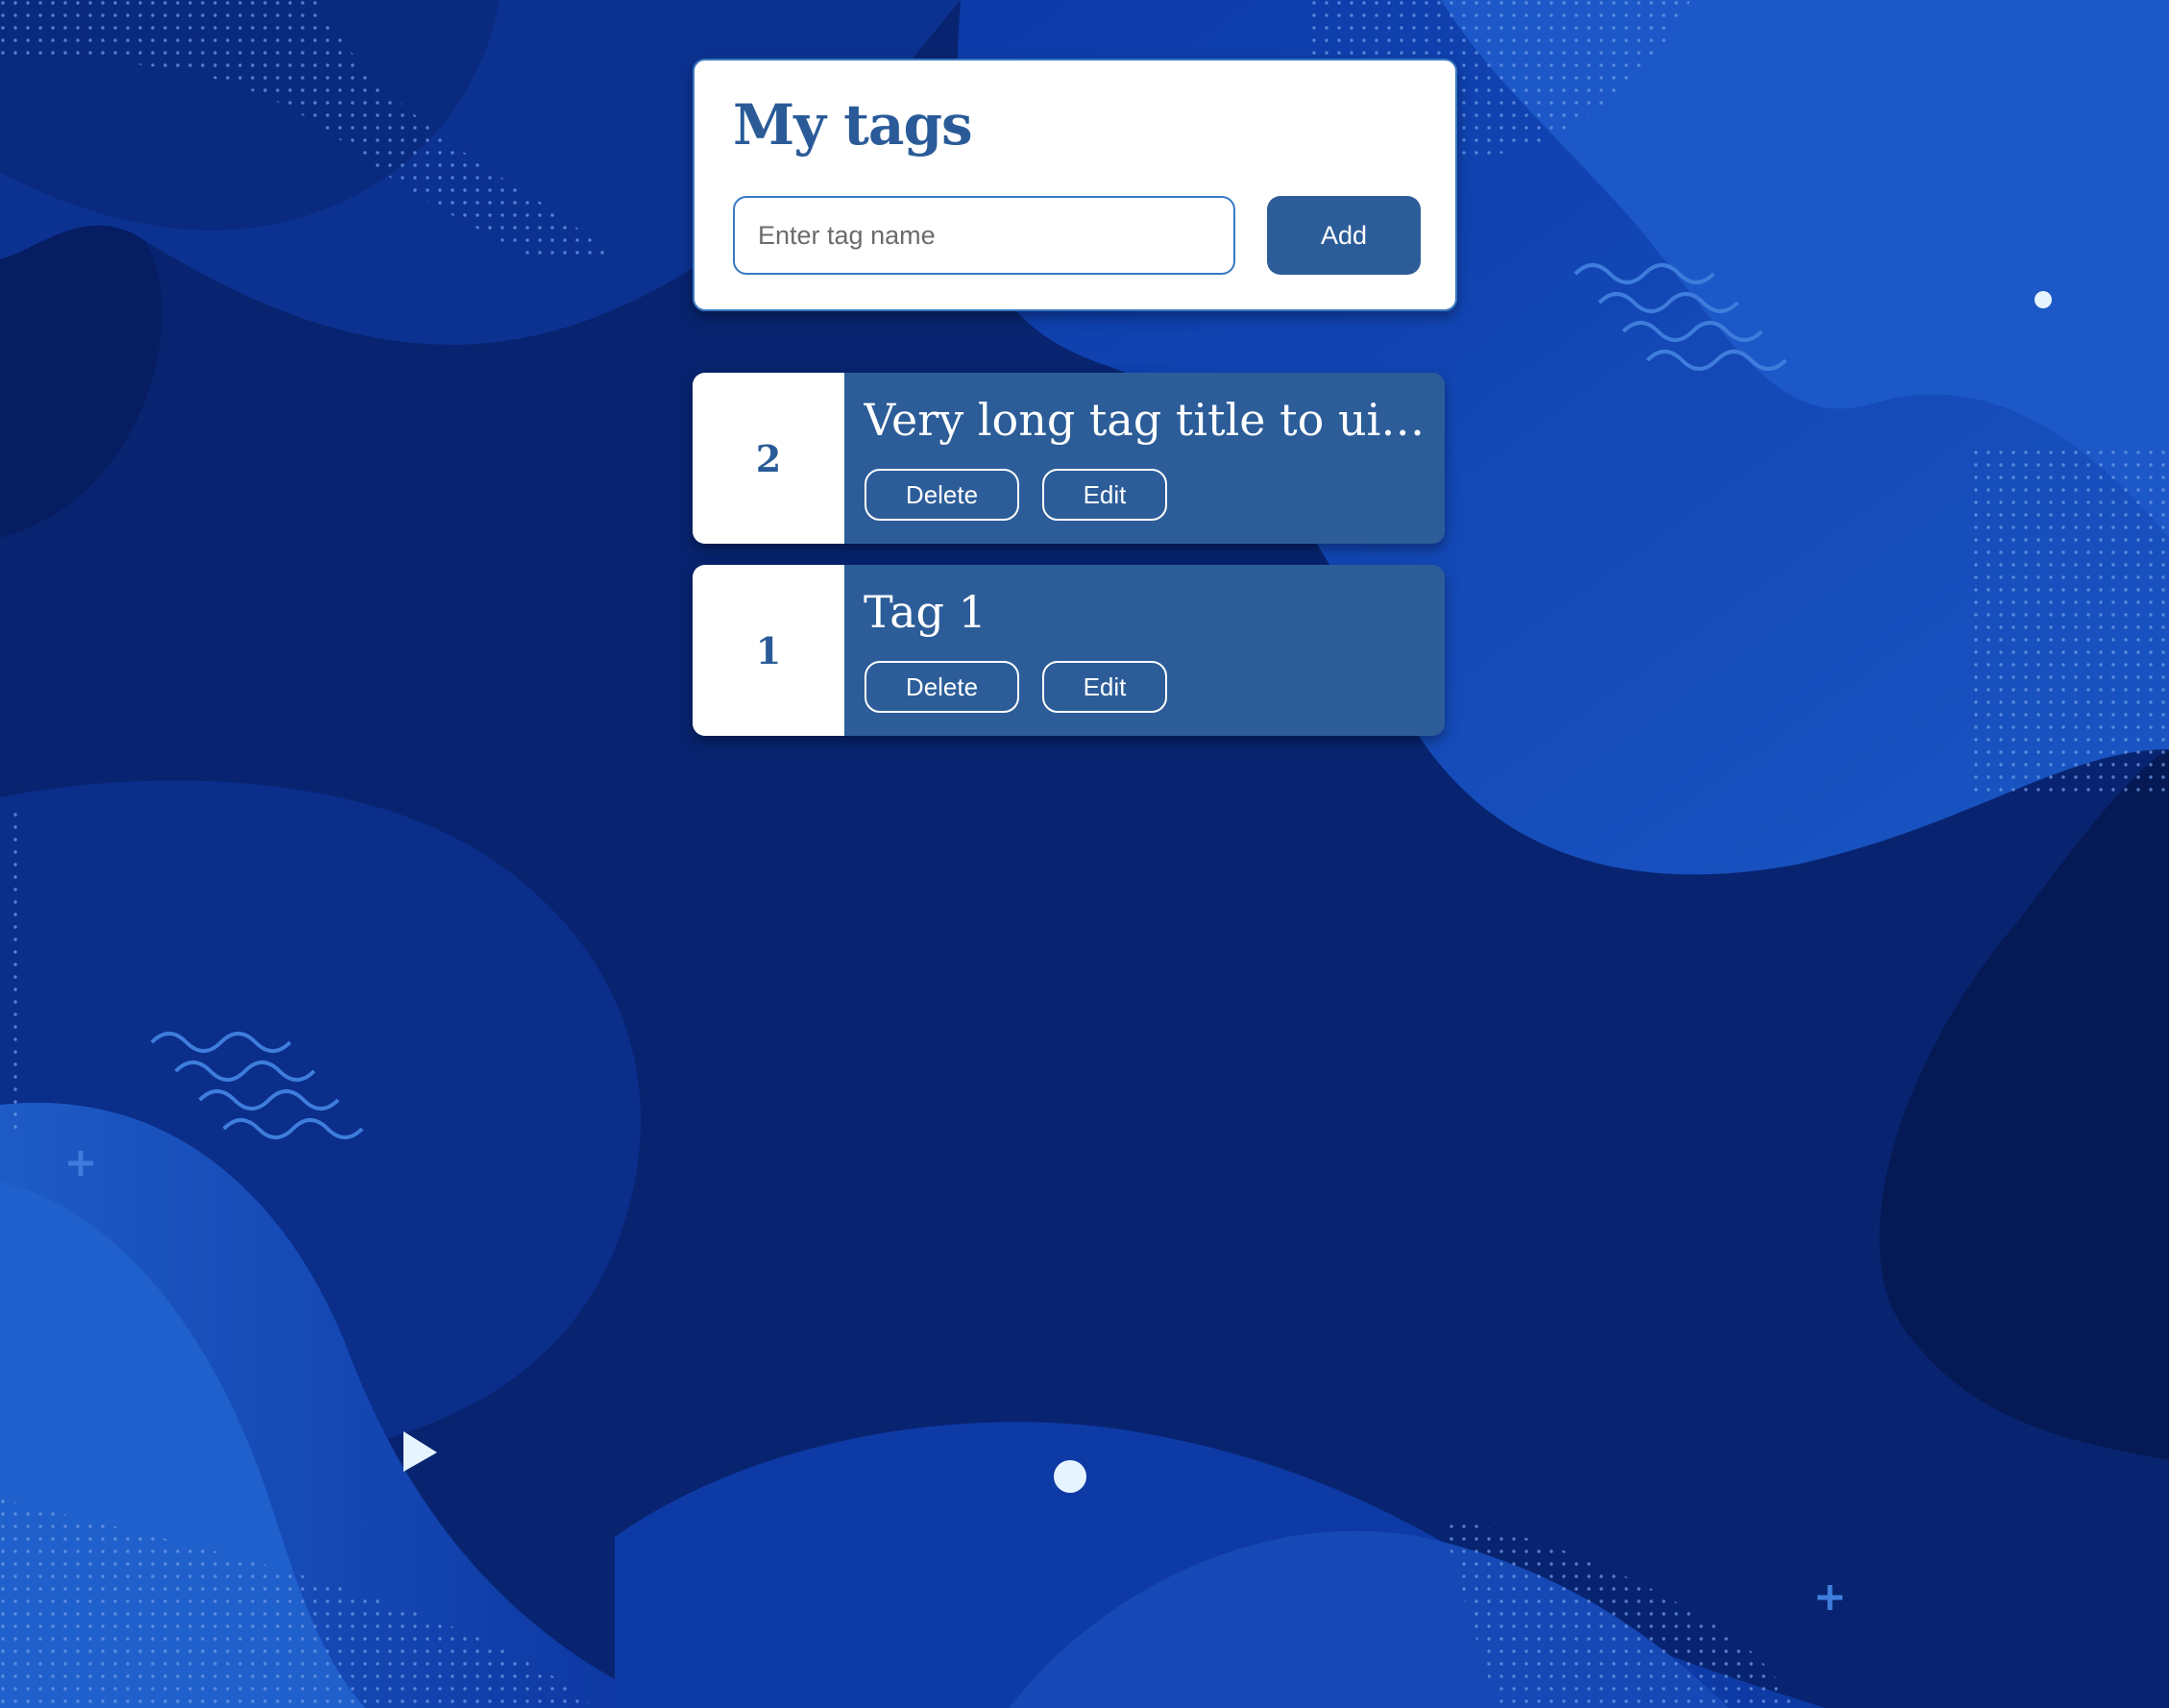 The width and height of the screenshot is (2169, 1708). What do you see at coordinates (984, 235) in the screenshot?
I see `tag-name-input` at bounding box center [984, 235].